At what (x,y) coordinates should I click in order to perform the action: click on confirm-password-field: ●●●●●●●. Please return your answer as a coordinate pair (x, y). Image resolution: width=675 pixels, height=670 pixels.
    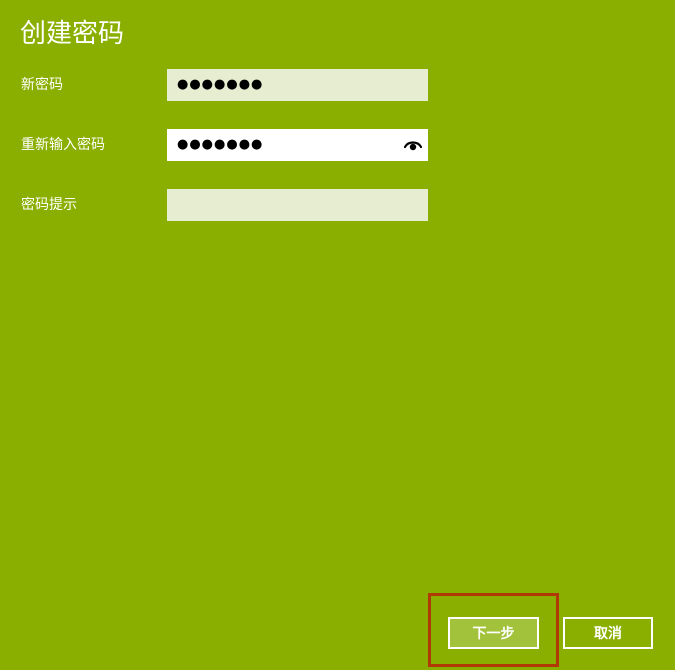
    Looking at the image, I should click on (297, 145).